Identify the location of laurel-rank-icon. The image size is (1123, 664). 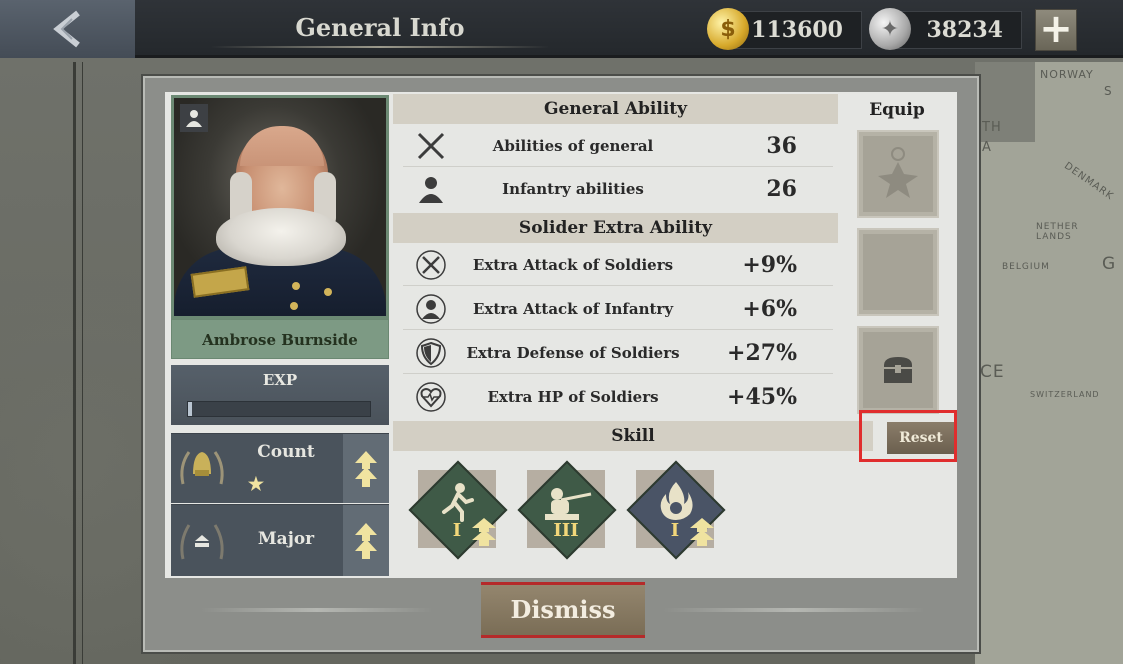
(202, 542).